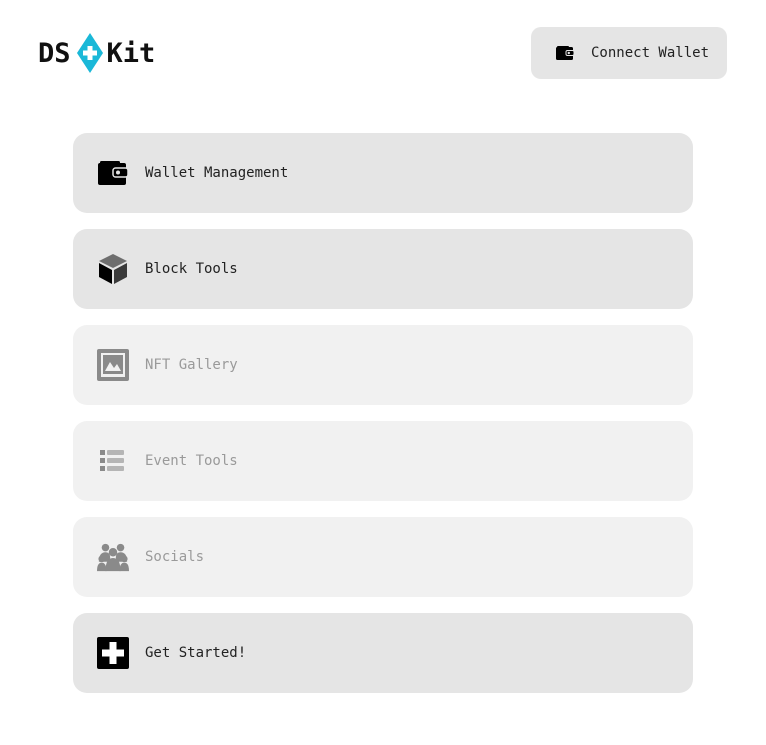  I want to click on plus-square-icon, so click(113, 653).